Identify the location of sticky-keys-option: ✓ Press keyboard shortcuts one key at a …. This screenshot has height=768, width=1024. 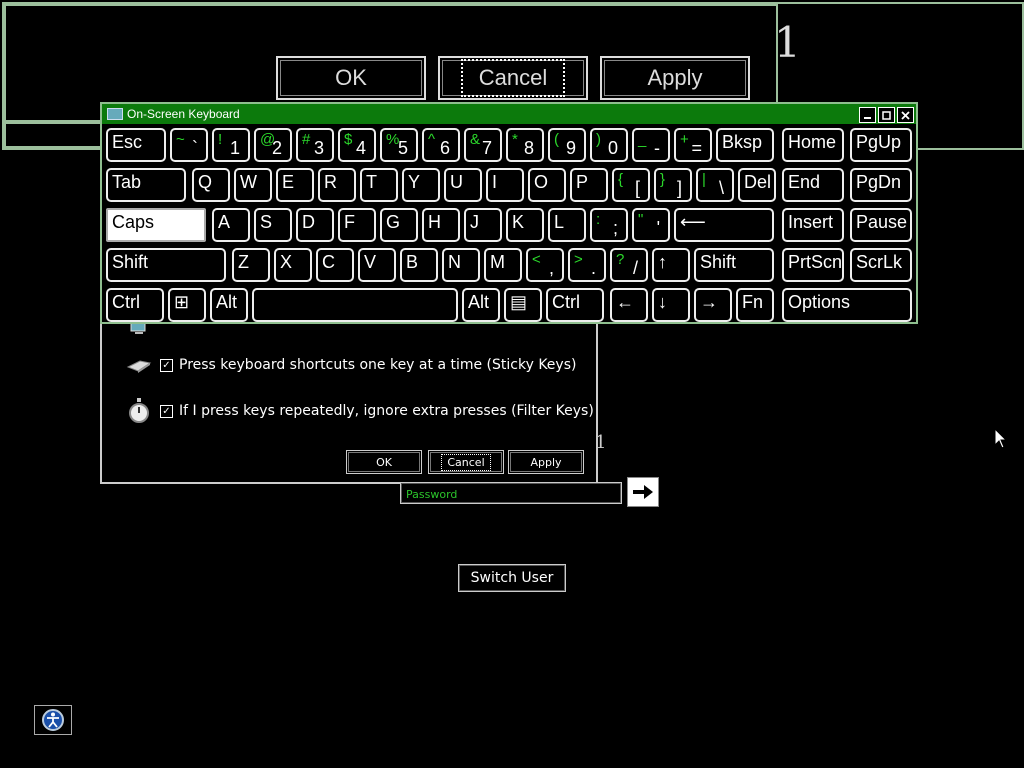
(351, 365).